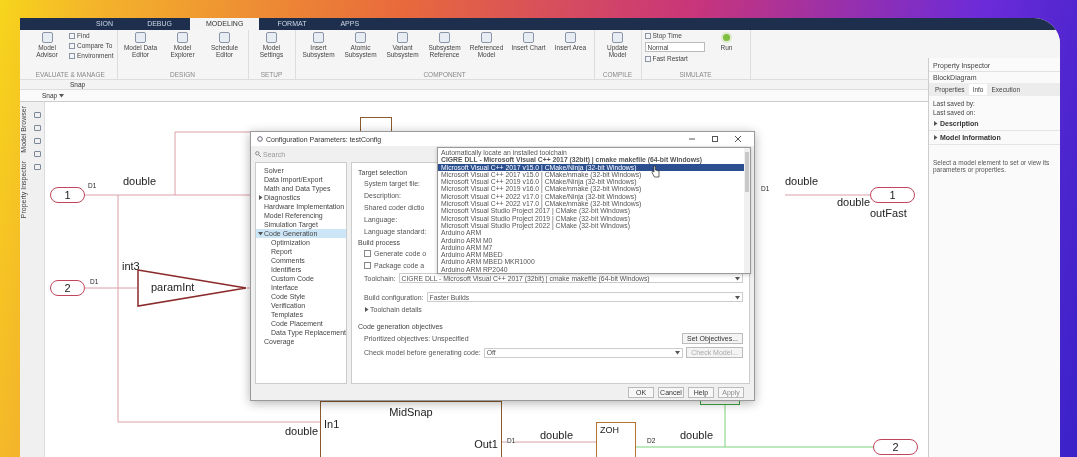 The width and height of the screenshot is (1077, 457). I want to click on subsystem-block: MidSnap In1 Out1, so click(411, 429).